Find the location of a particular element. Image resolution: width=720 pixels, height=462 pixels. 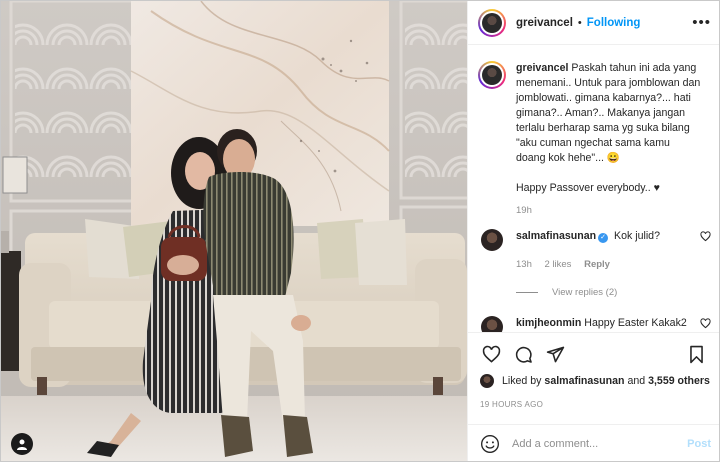

bookmark-icon is located at coordinates (696, 355).